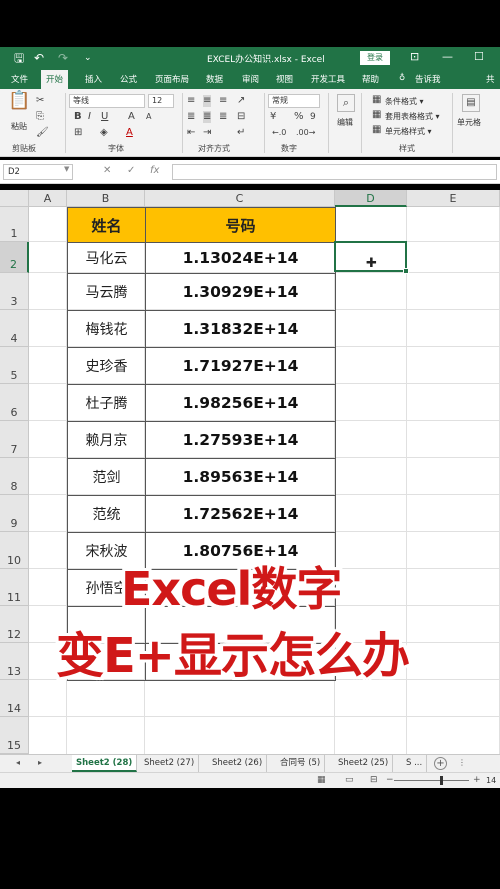  Describe the element at coordinates (14, 476) in the screenshot. I see `row-header: 8` at that location.